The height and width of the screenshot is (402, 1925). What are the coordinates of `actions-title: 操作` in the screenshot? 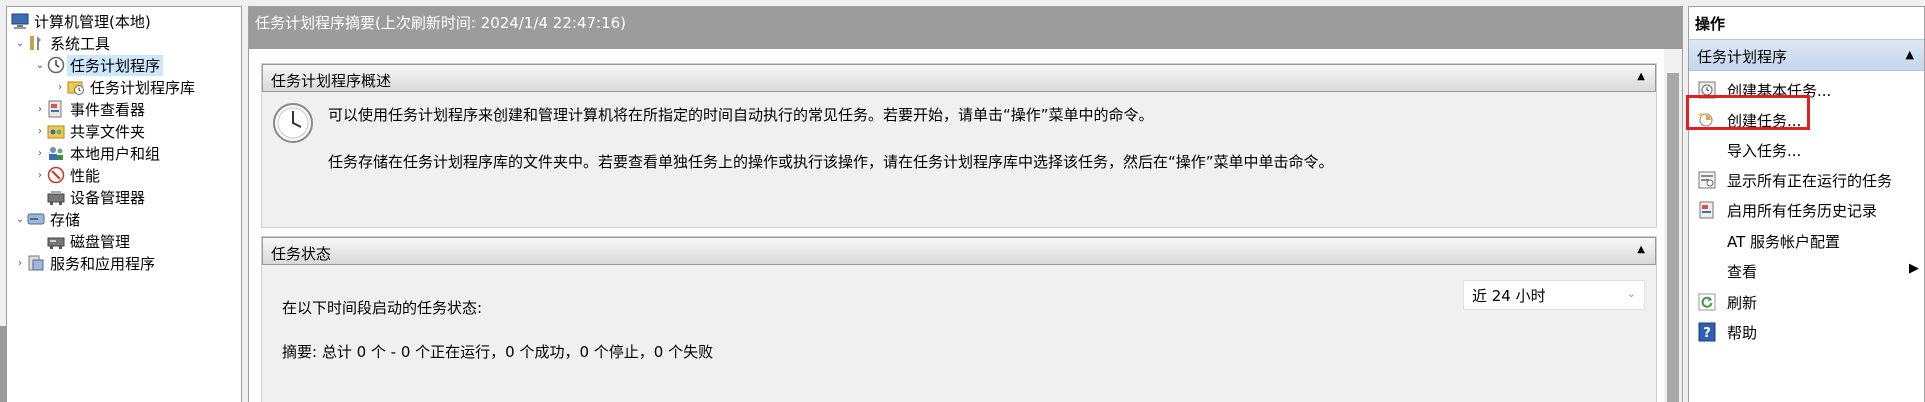 It's located at (1710, 24).